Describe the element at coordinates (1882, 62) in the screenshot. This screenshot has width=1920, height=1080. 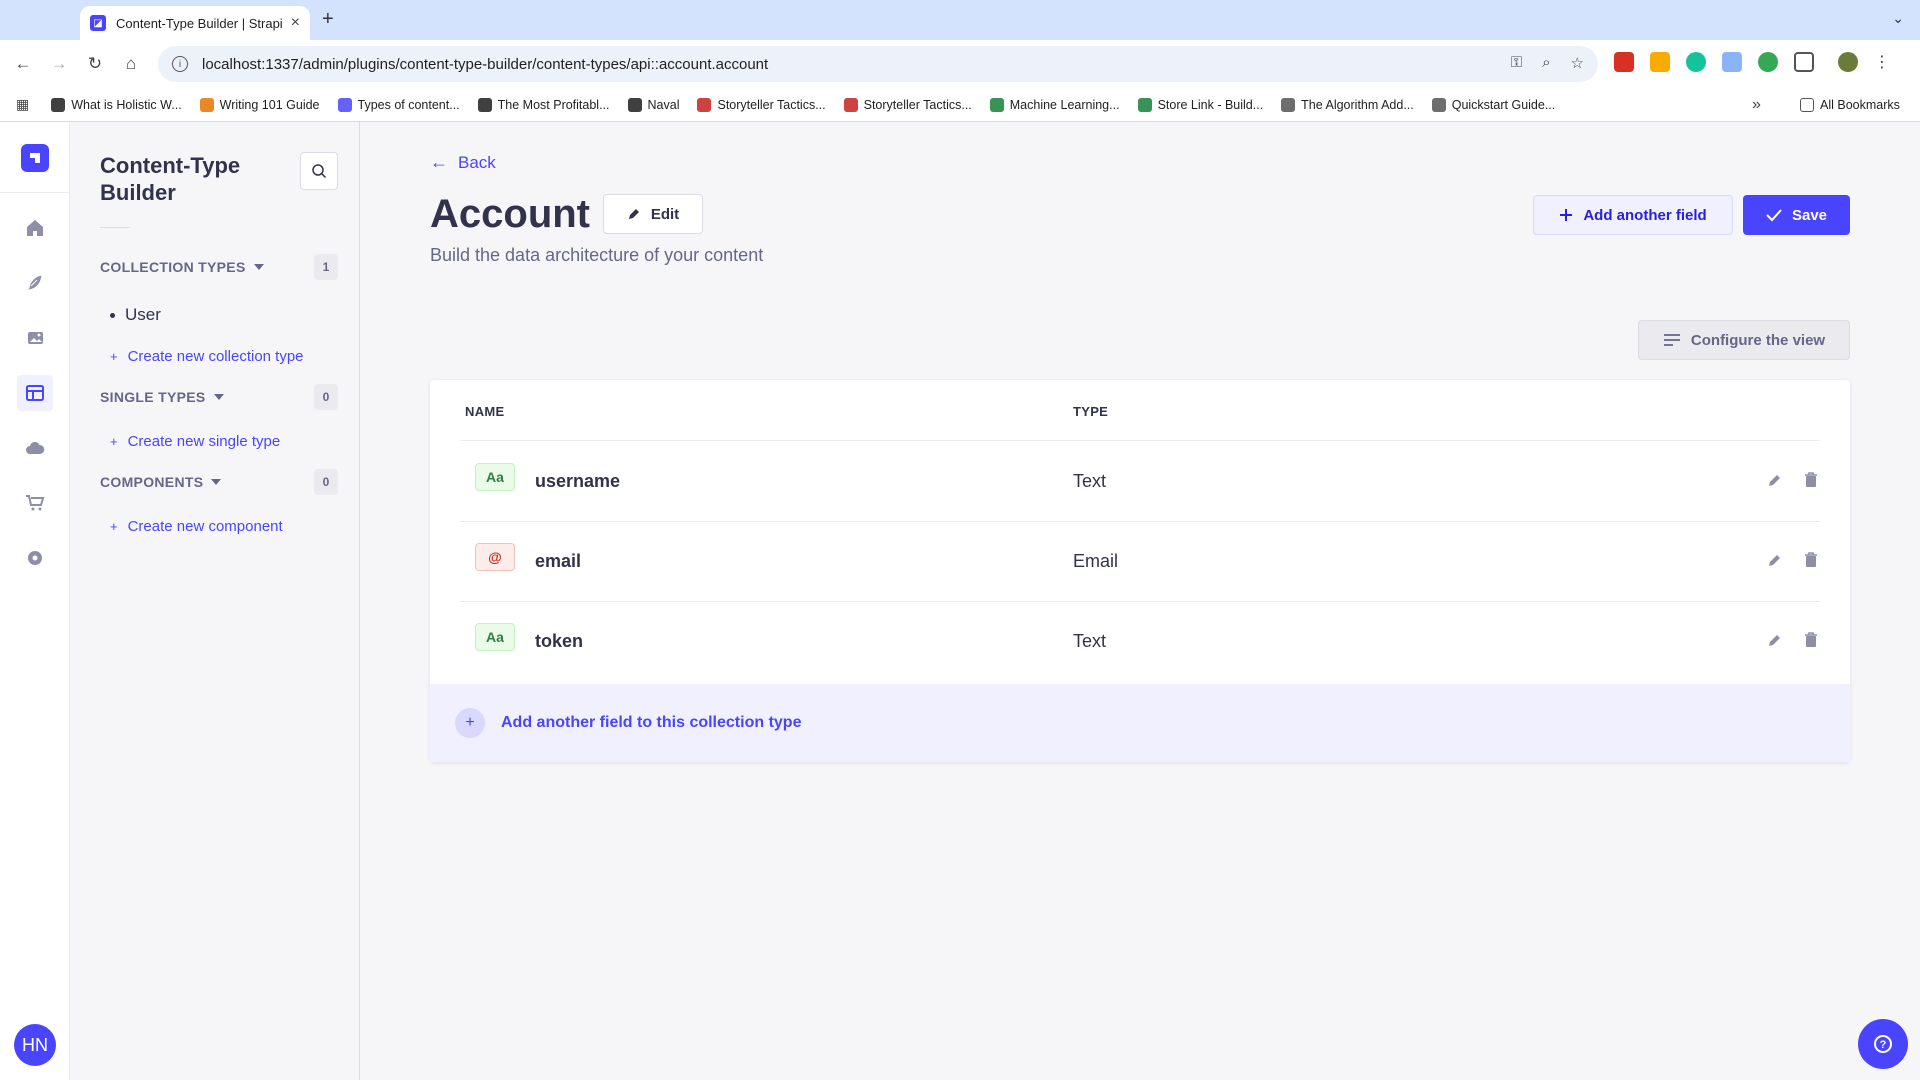
I see `browser-menu-icon: ⋮` at that location.